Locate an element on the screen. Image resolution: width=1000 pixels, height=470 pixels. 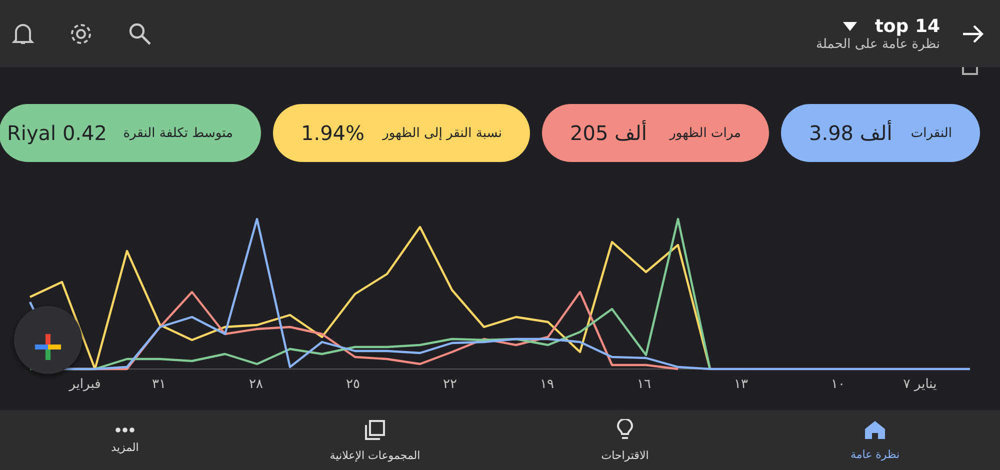
search-icon is located at coordinates (140, 34).